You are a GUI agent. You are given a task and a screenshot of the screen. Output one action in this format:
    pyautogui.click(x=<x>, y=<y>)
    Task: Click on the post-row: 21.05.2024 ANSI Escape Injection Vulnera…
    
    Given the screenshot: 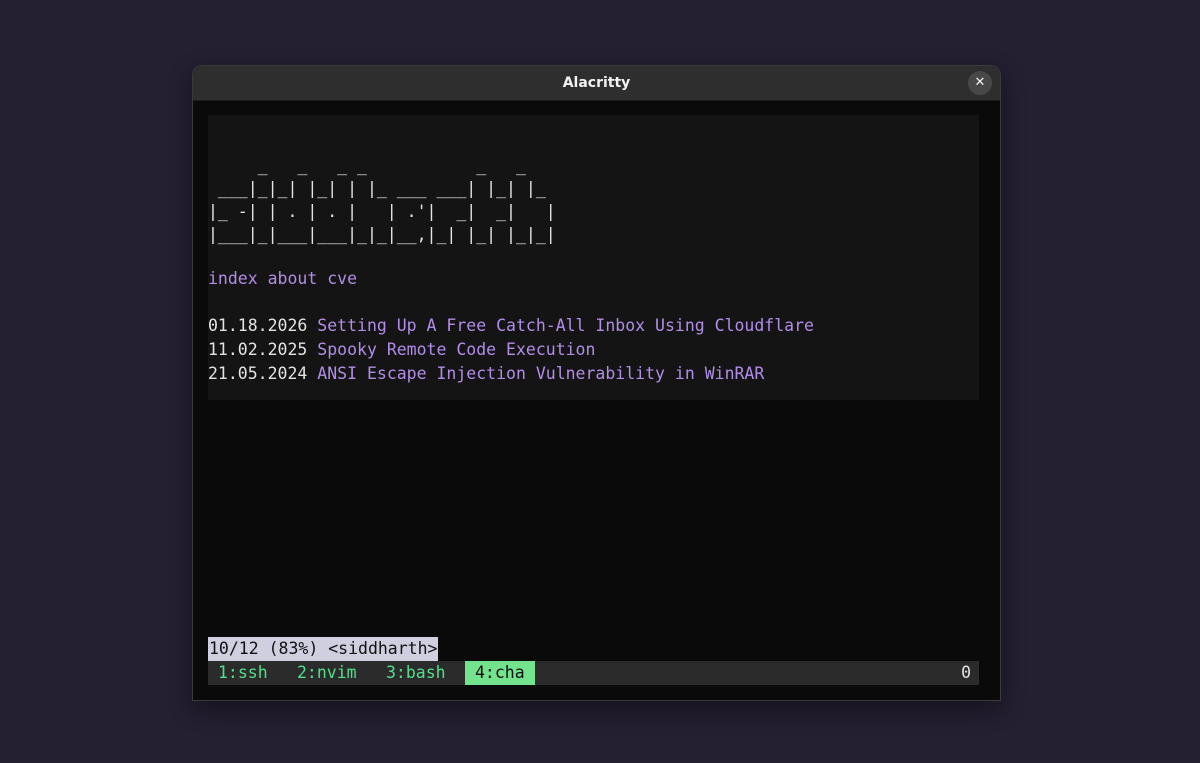 What is the action you would take?
    pyautogui.click(x=486, y=374)
    